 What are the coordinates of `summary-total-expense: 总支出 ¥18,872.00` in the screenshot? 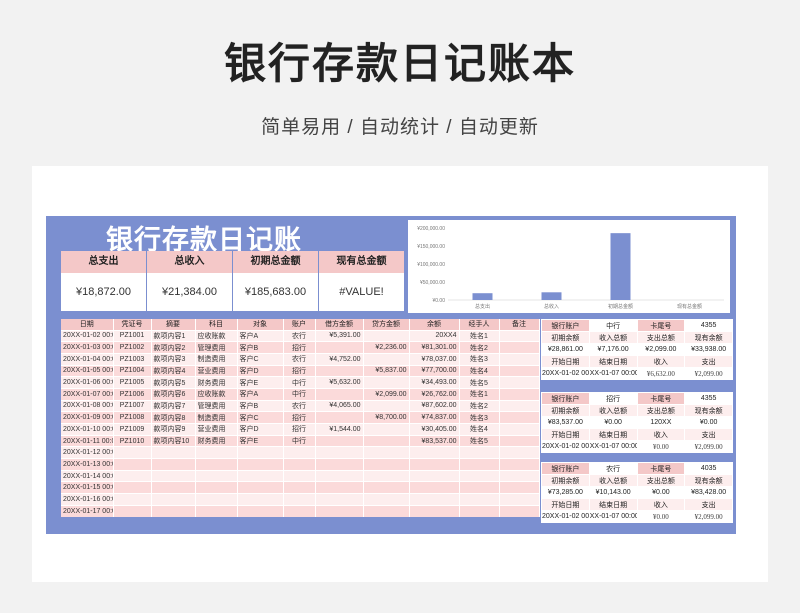 It's located at (103, 281).